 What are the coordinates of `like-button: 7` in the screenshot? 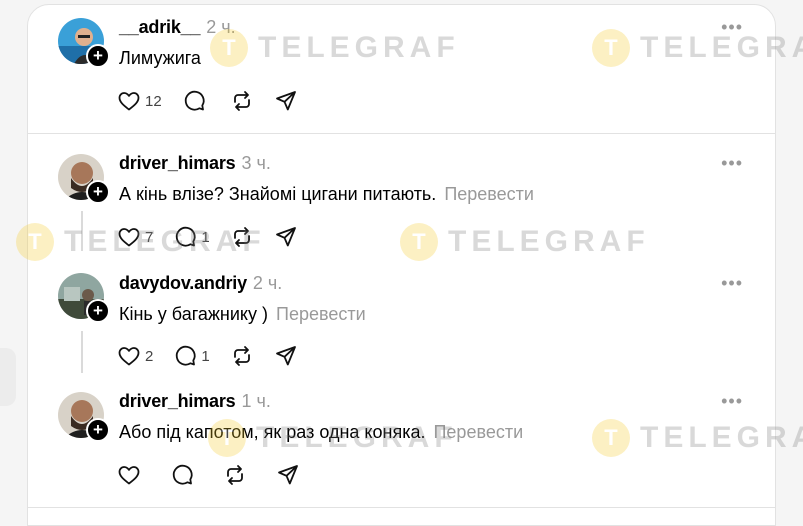 It's located at (135, 237).